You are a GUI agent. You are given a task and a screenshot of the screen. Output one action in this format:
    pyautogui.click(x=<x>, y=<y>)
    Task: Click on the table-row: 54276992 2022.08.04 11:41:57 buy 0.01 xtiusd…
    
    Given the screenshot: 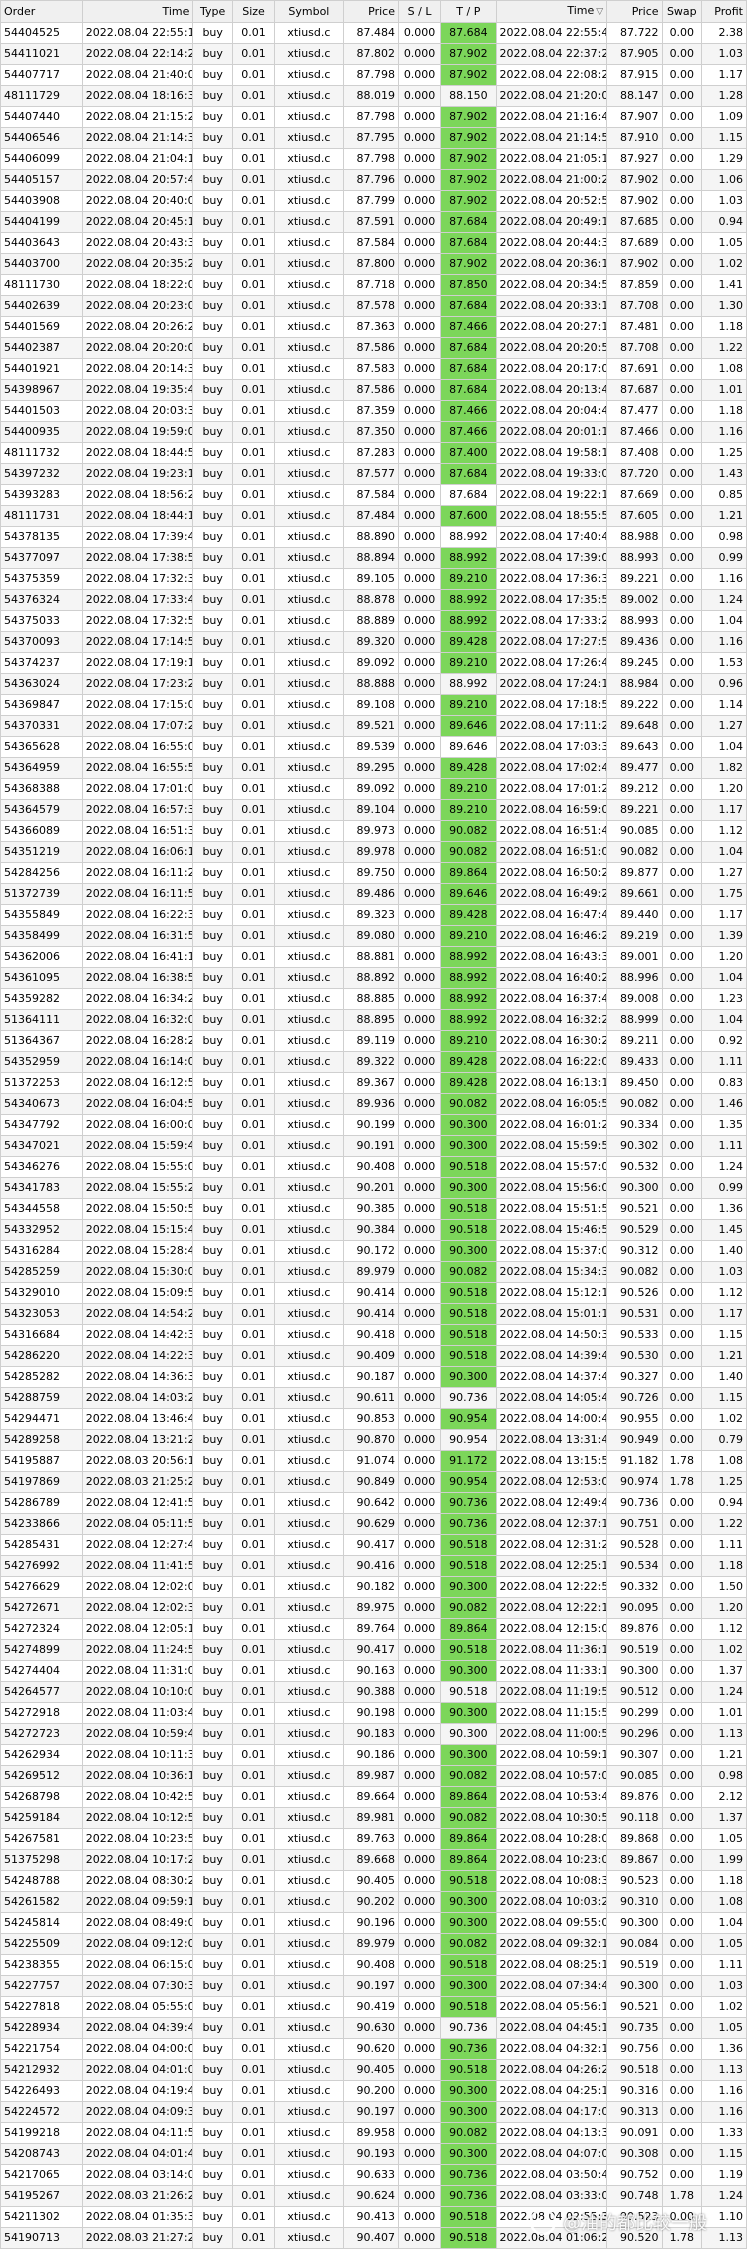 What is the action you would take?
    pyautogui.click(x=373, y=1566)
    